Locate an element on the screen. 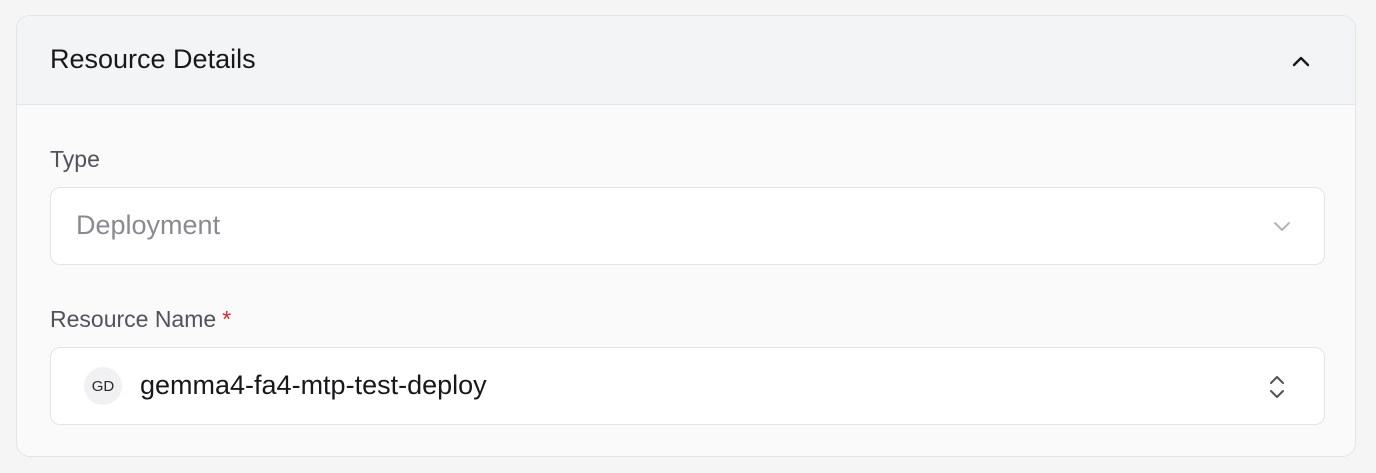  type-label-text: Type is located at coordinates (75, 159).